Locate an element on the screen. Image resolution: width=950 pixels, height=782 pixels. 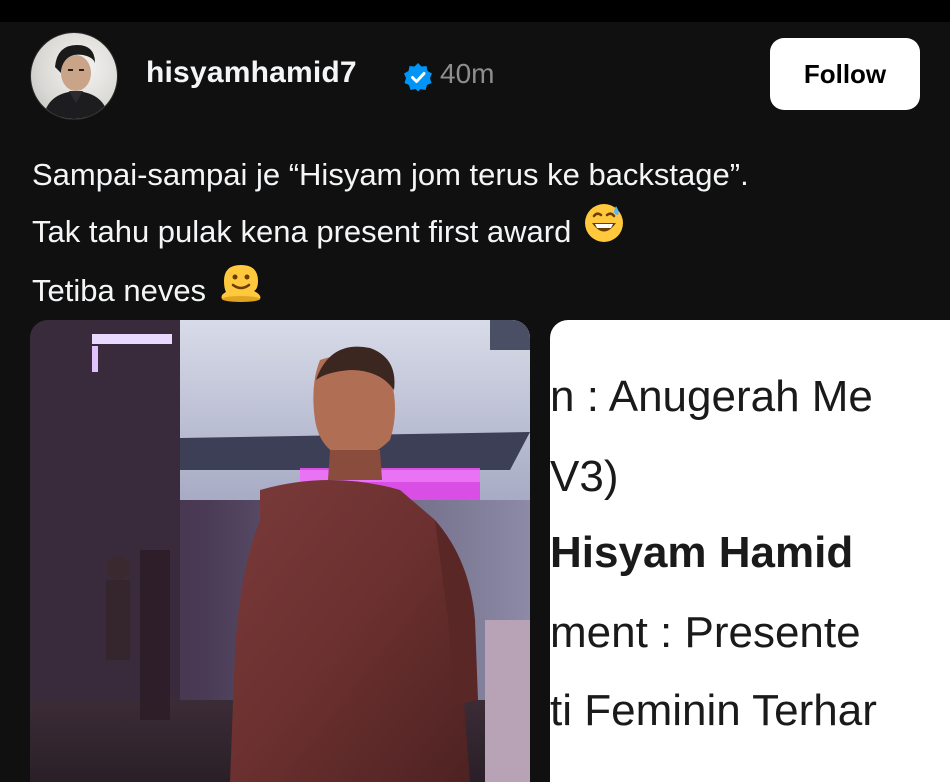
document-line: V3) is located at coordinates (584, 476).